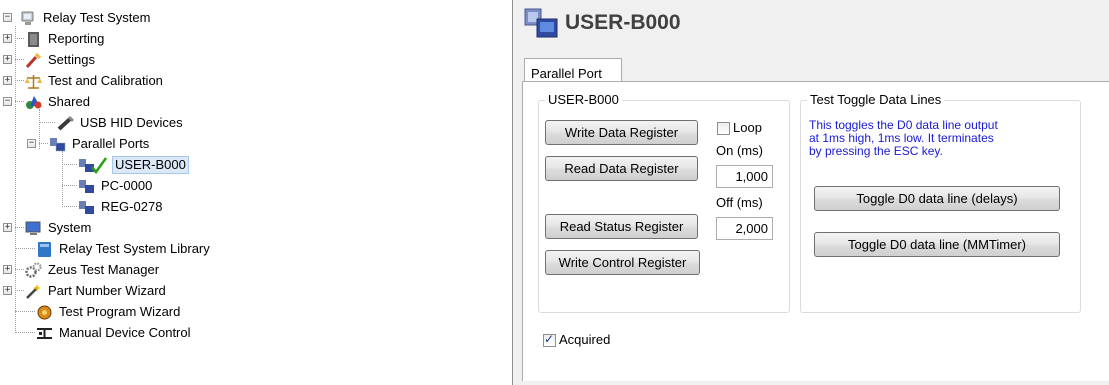  I want to click on wizard-icon, so click(44, 312).